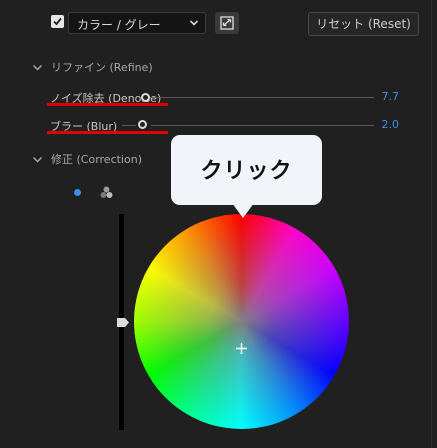  What do you see at coordinates (431, 224) in the screenshot?
I see `panel-divider` at bounding box center [431, 224].